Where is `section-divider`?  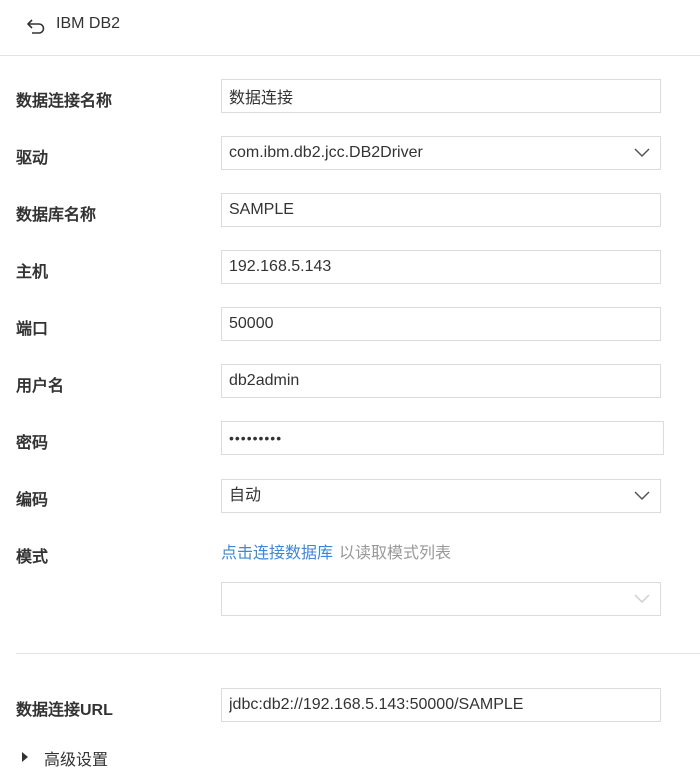 section-divider is located at coordinates (358, 653).